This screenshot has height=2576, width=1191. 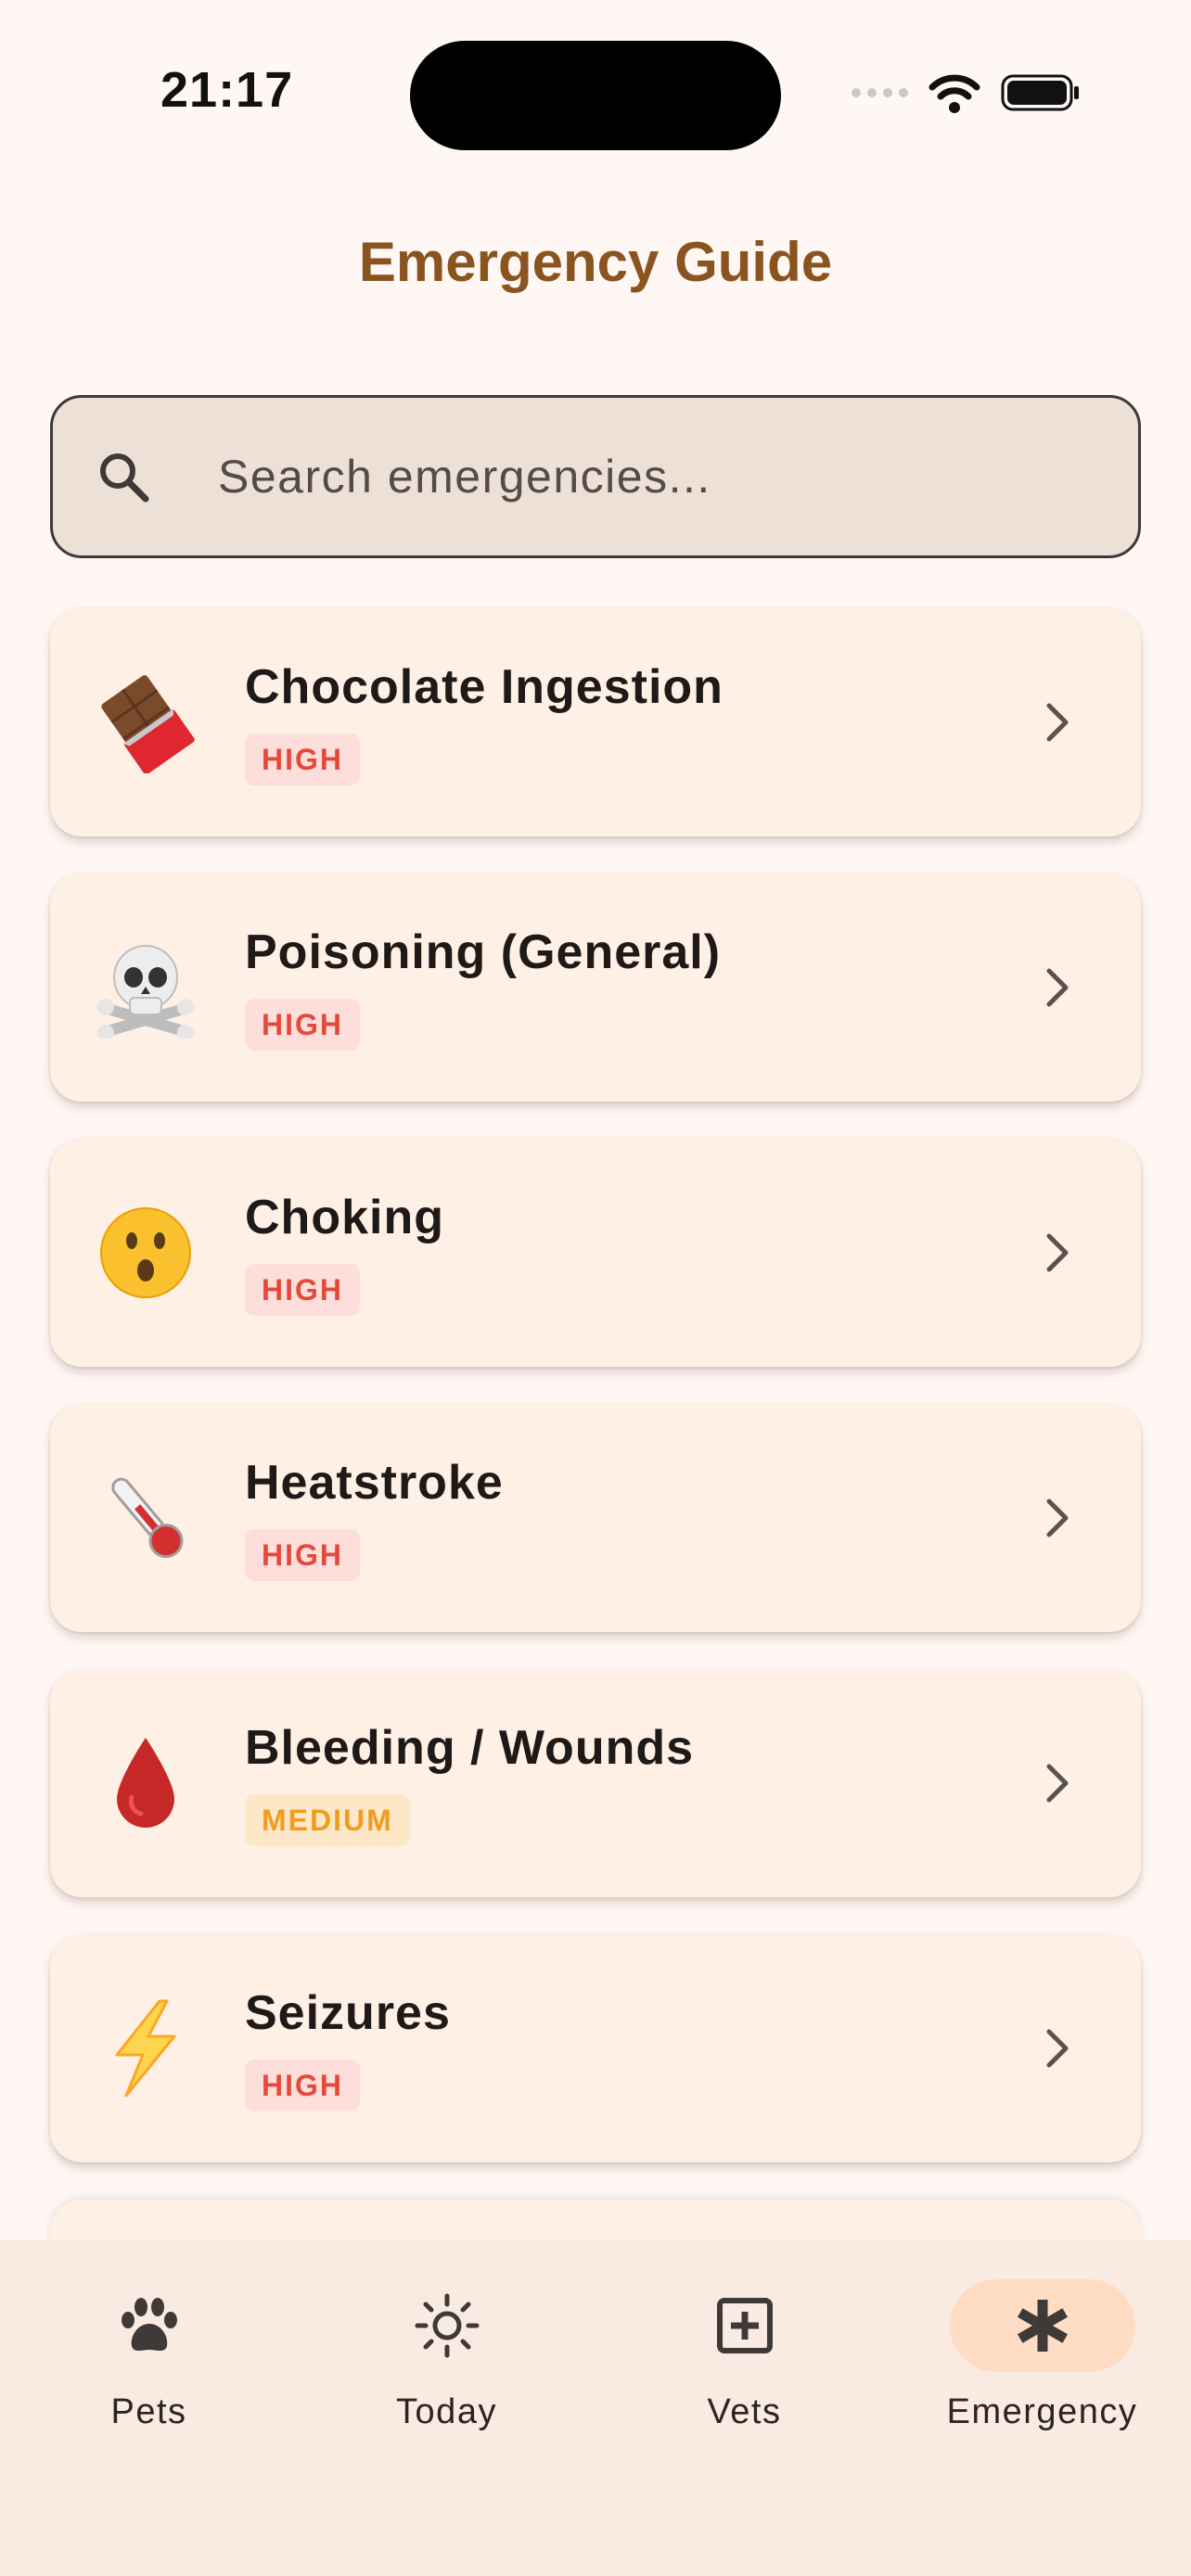 What do you see at coordinates (484, 687) in the screenshot?
I see `emergency-title: Chocolate Ingestion` at bounding box center [484, 687].